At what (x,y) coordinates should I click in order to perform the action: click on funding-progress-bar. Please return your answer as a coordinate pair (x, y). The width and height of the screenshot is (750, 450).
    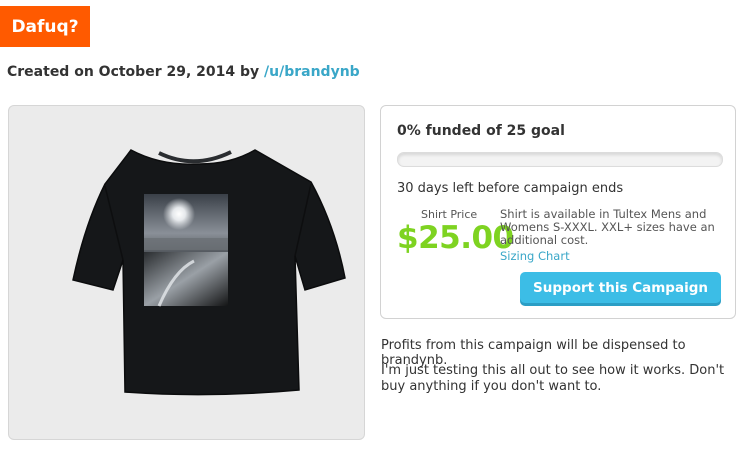
    Looking at the image, I should click on (560, 159).